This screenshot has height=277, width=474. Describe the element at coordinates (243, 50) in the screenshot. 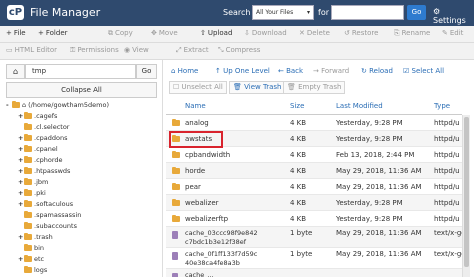

I see `toolbar-label: Compress` at that location.